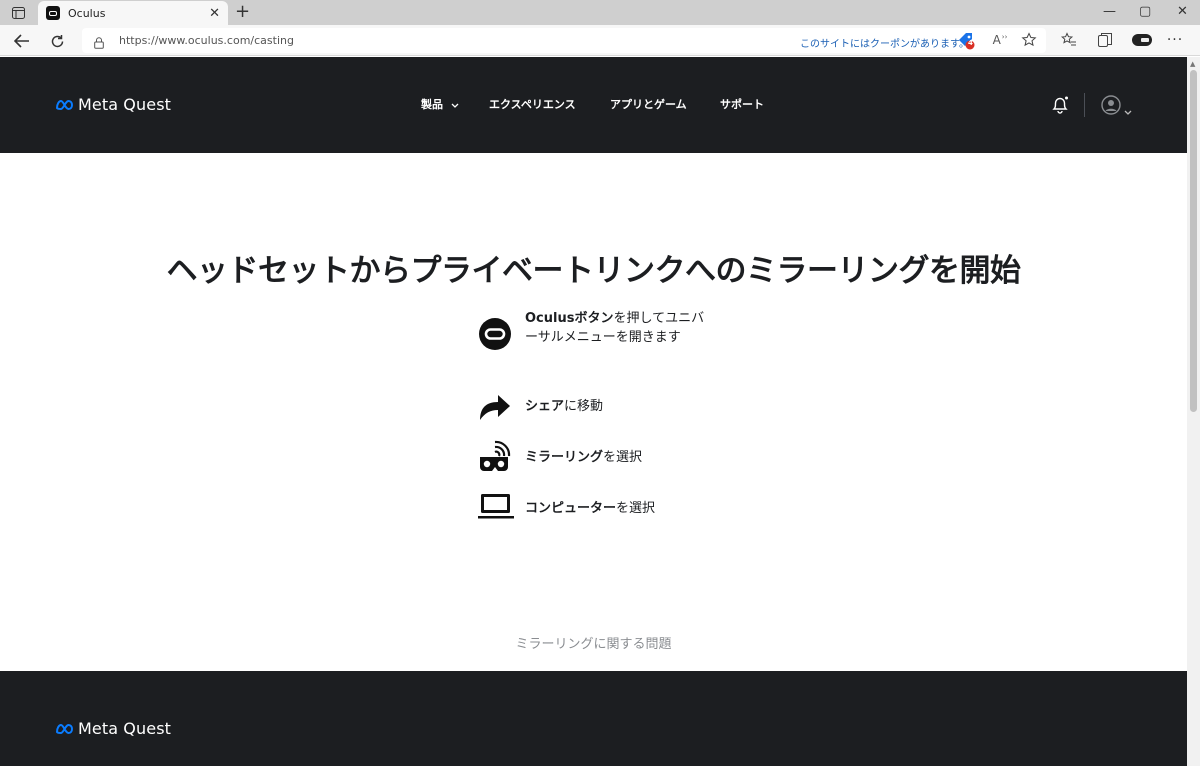  What do you see at coordinates (99, 41) in the screenshot?
I see `lock-icon` at bounding box center [99, 41].